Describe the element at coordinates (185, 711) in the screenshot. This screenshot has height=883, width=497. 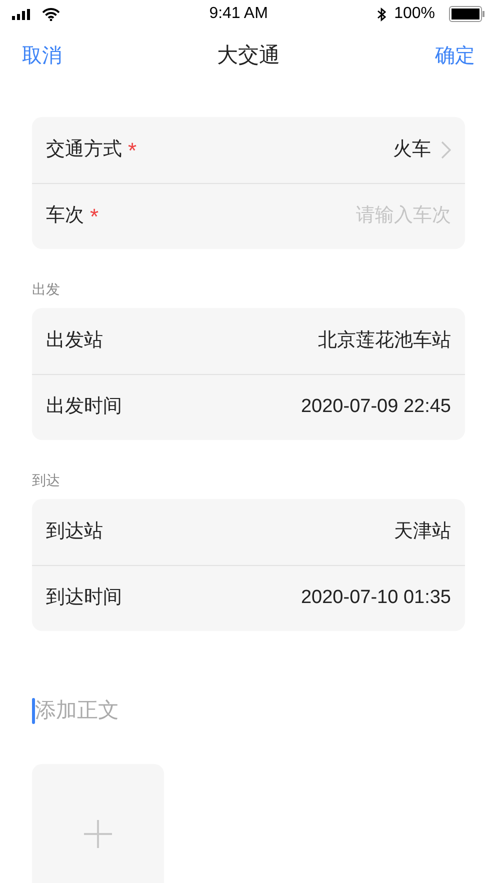
I see `body-text-field: 添加正文` at that location.